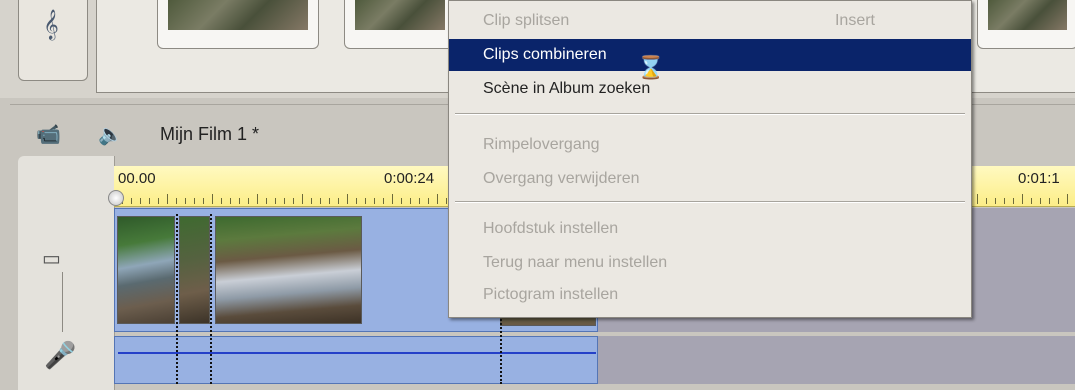  I want to click on ruler-label: 0:00:24, so click(409, 178).